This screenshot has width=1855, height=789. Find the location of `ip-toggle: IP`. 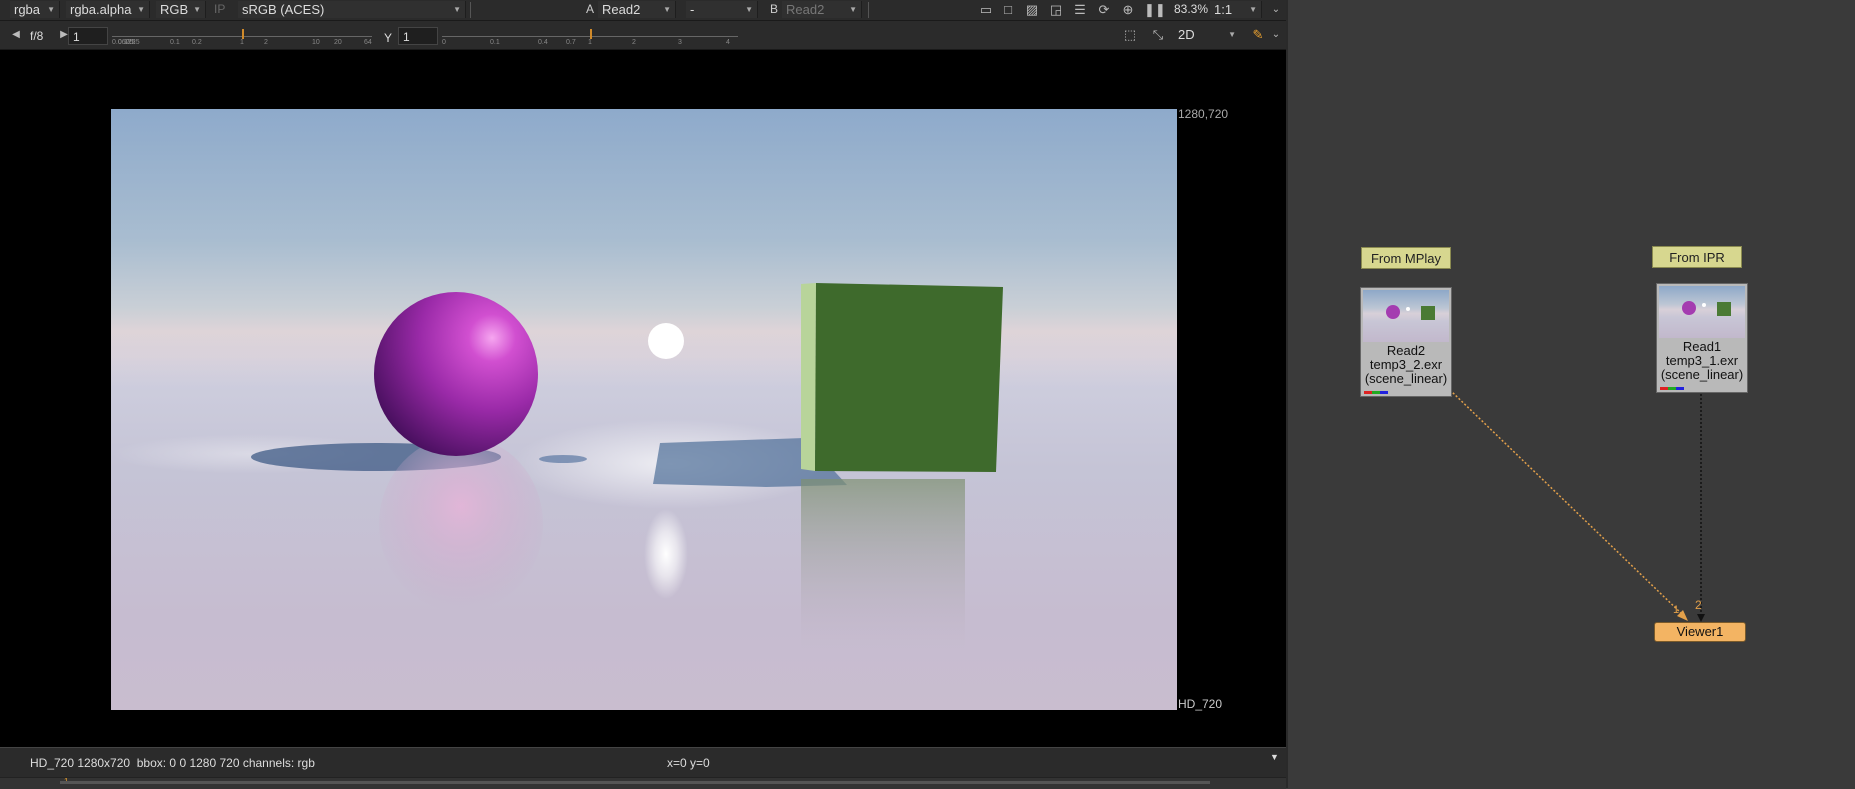

ip-toggle: IP is located at coordinates (219, 9).